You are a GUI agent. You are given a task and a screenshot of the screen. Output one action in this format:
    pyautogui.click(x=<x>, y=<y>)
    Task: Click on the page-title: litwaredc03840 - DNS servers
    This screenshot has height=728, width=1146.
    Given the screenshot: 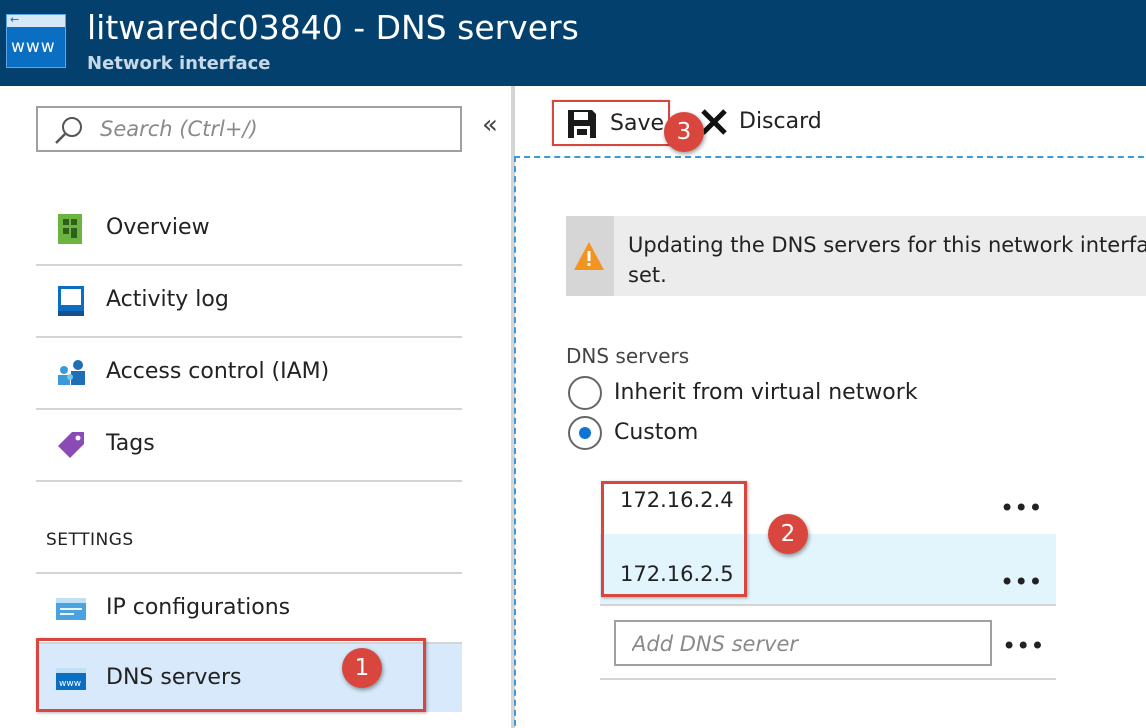 What is the action you would take?
    pyautogui.click(x=333, y=27)
    